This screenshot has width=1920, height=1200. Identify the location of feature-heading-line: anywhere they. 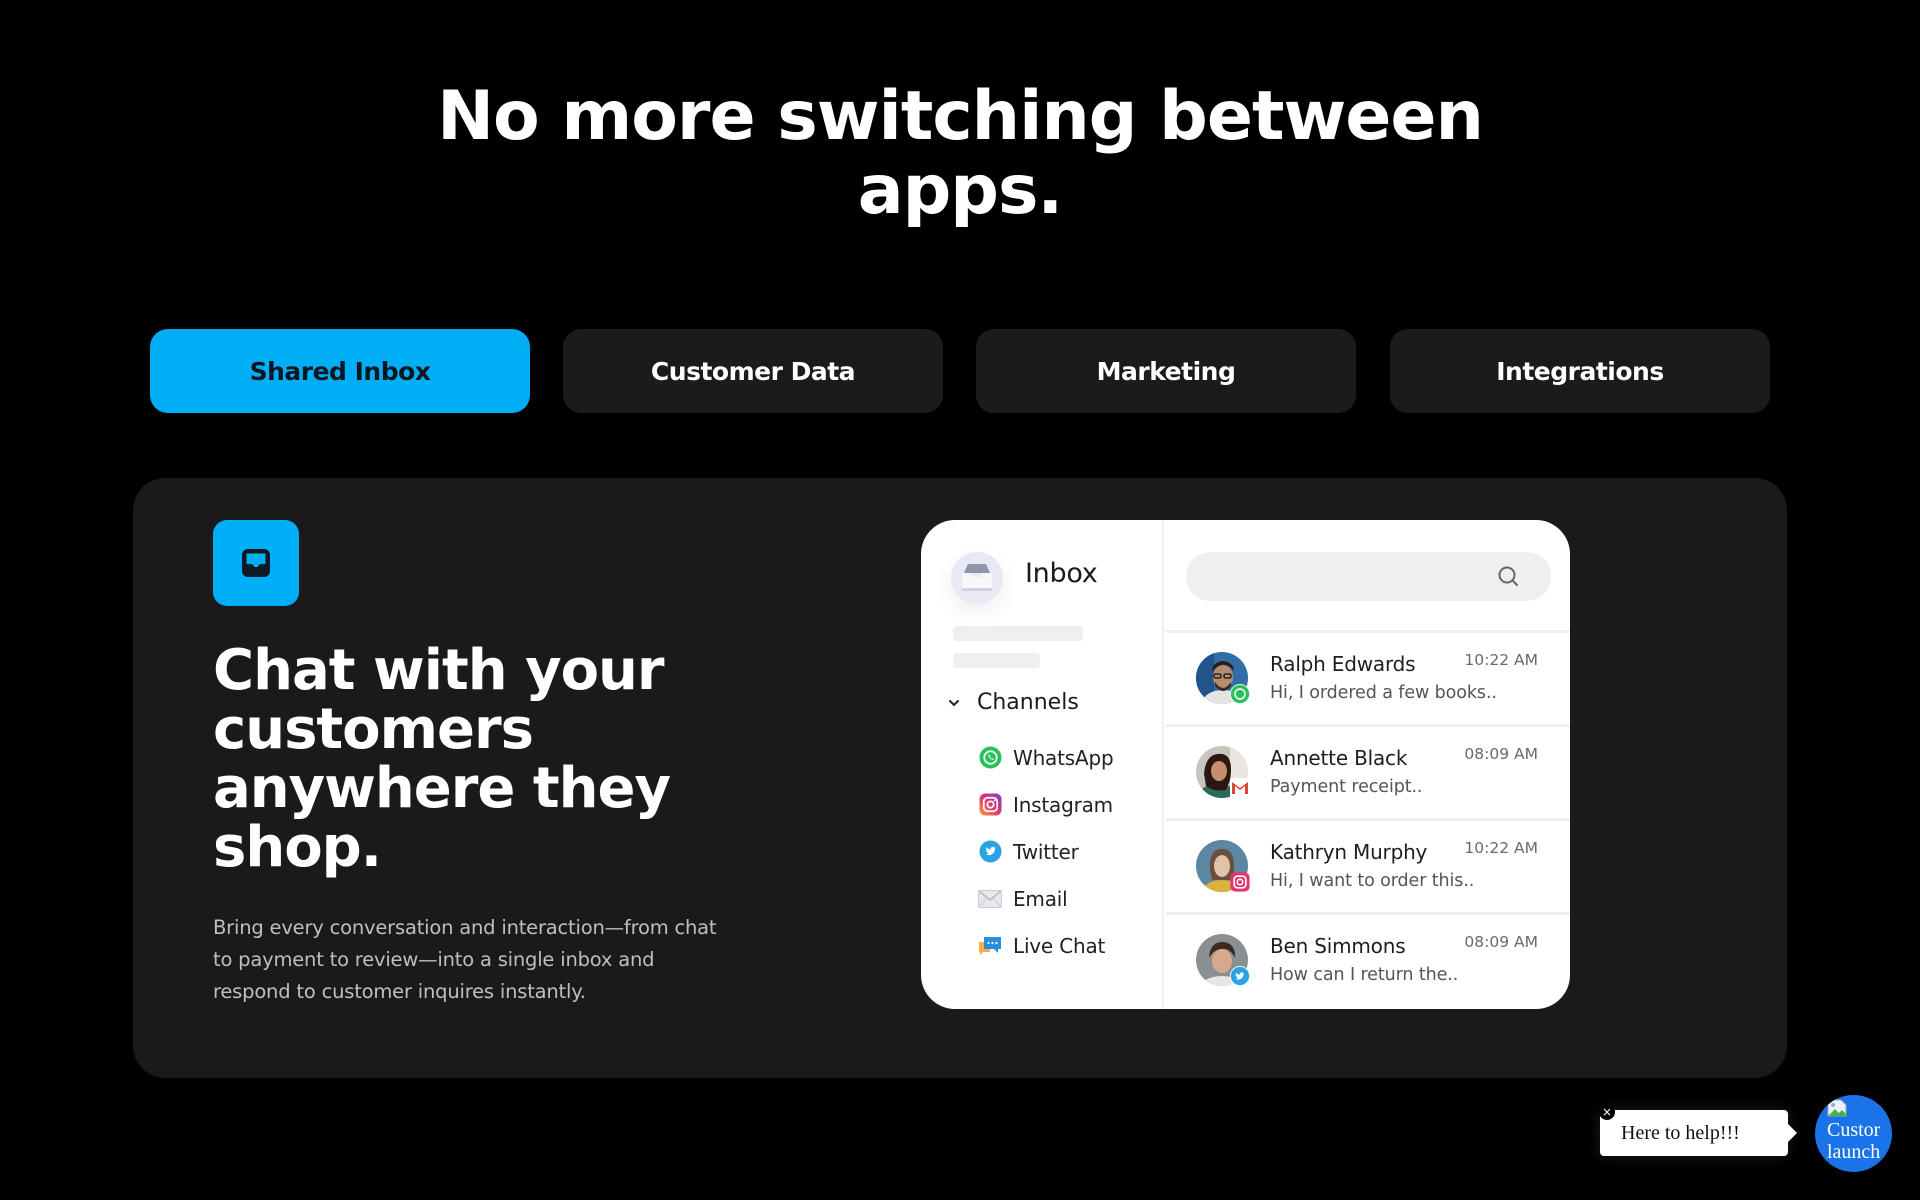
(442, 788).